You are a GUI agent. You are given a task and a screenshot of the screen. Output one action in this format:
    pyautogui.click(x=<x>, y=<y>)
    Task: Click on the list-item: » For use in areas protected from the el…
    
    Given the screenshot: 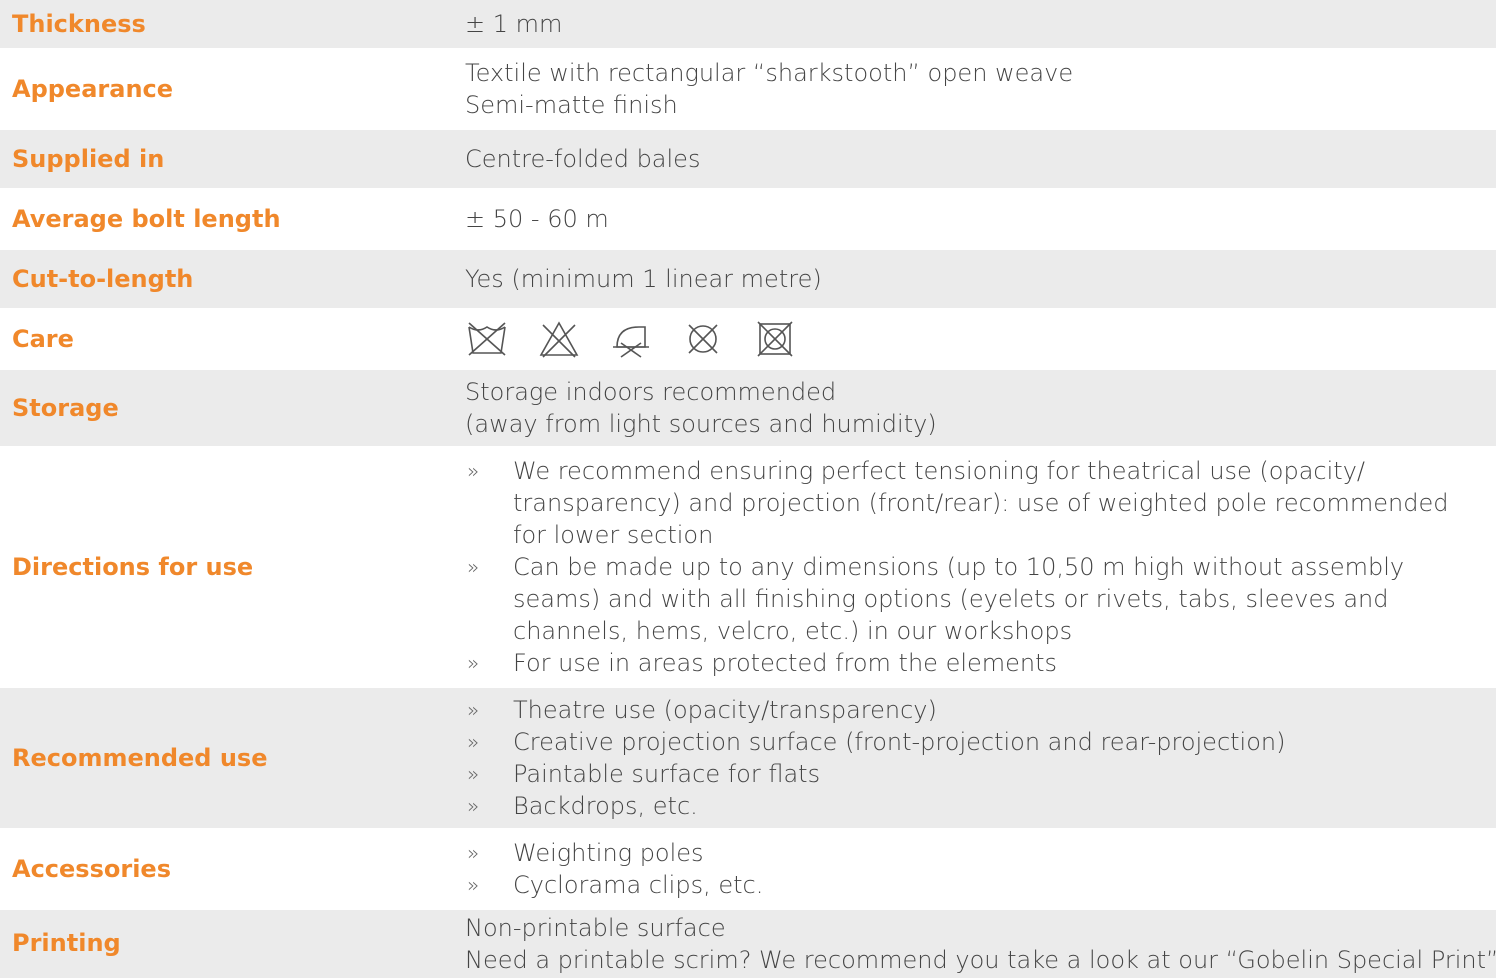 What is the action you would take?
    pyautogui.click(x=980, y=663)
    